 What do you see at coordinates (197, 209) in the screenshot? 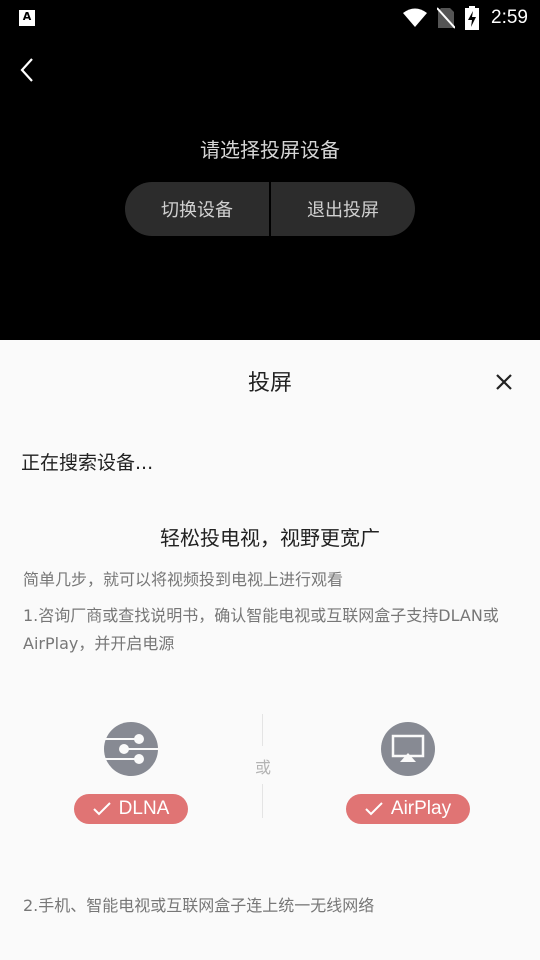
I see `switch-device-button: 切换设备` at bounding box center [197, 209].